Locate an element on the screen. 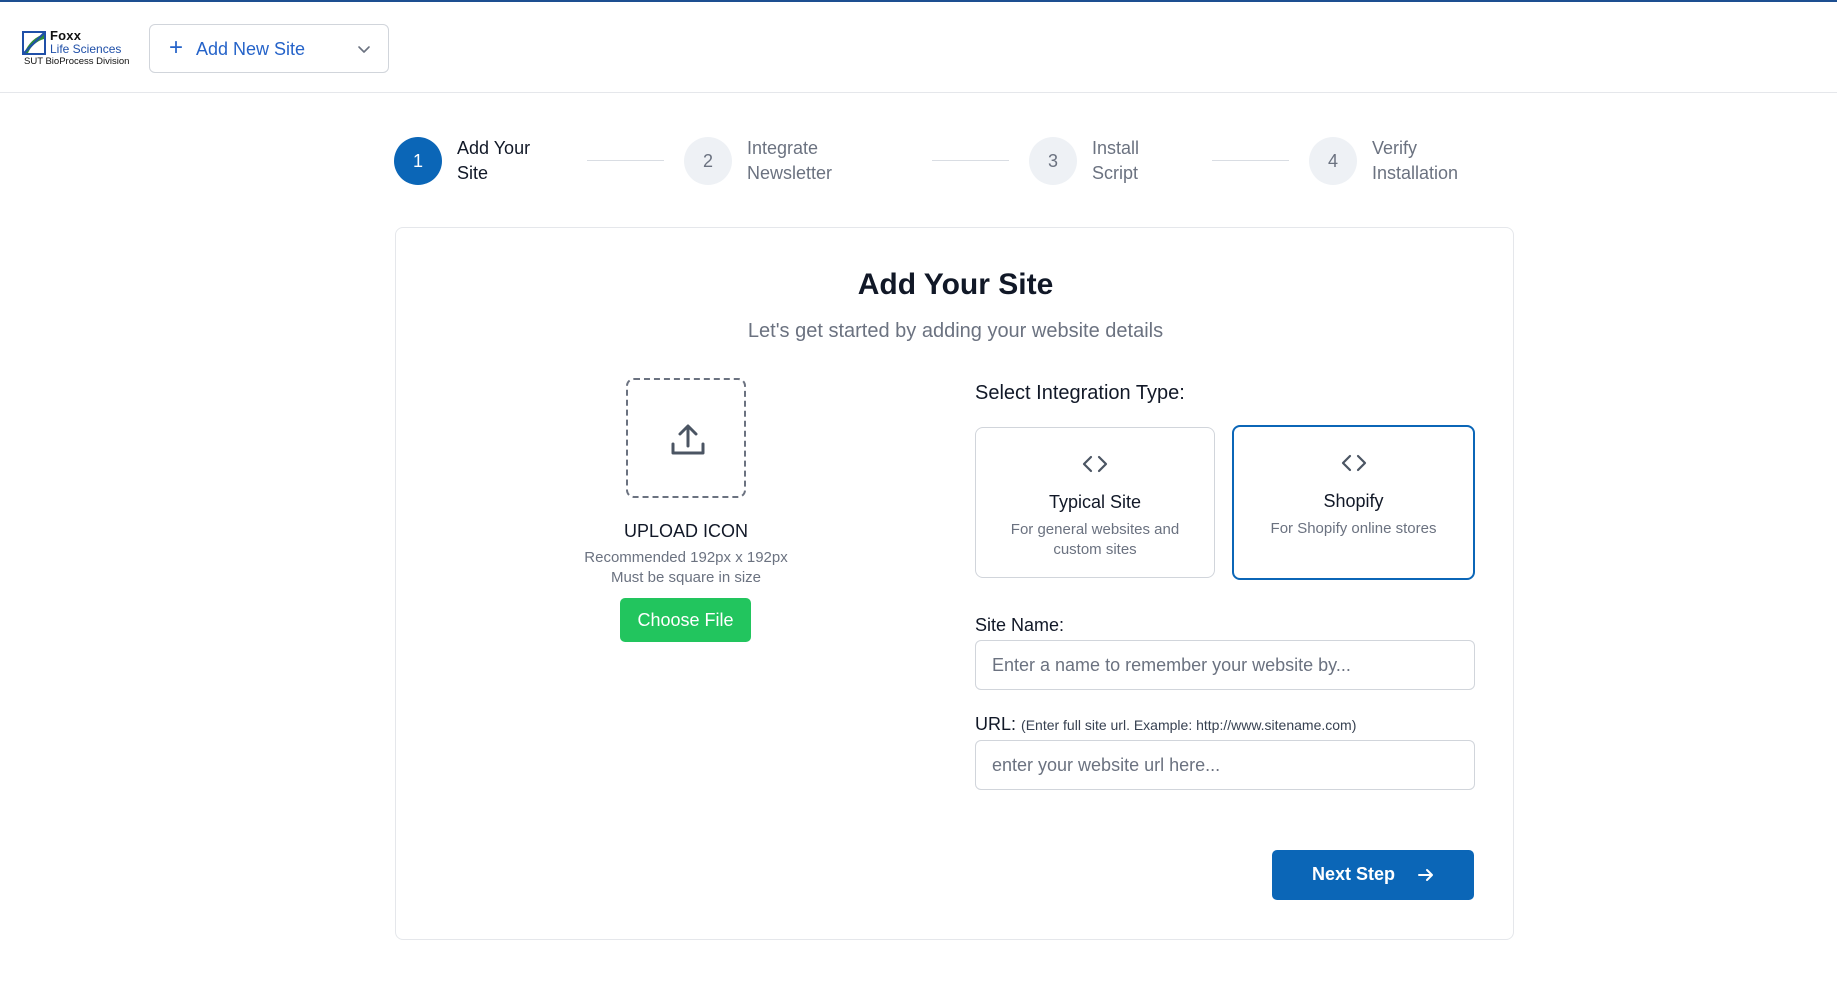  step-2-circle: 2 is located at coordinates (708, 161).